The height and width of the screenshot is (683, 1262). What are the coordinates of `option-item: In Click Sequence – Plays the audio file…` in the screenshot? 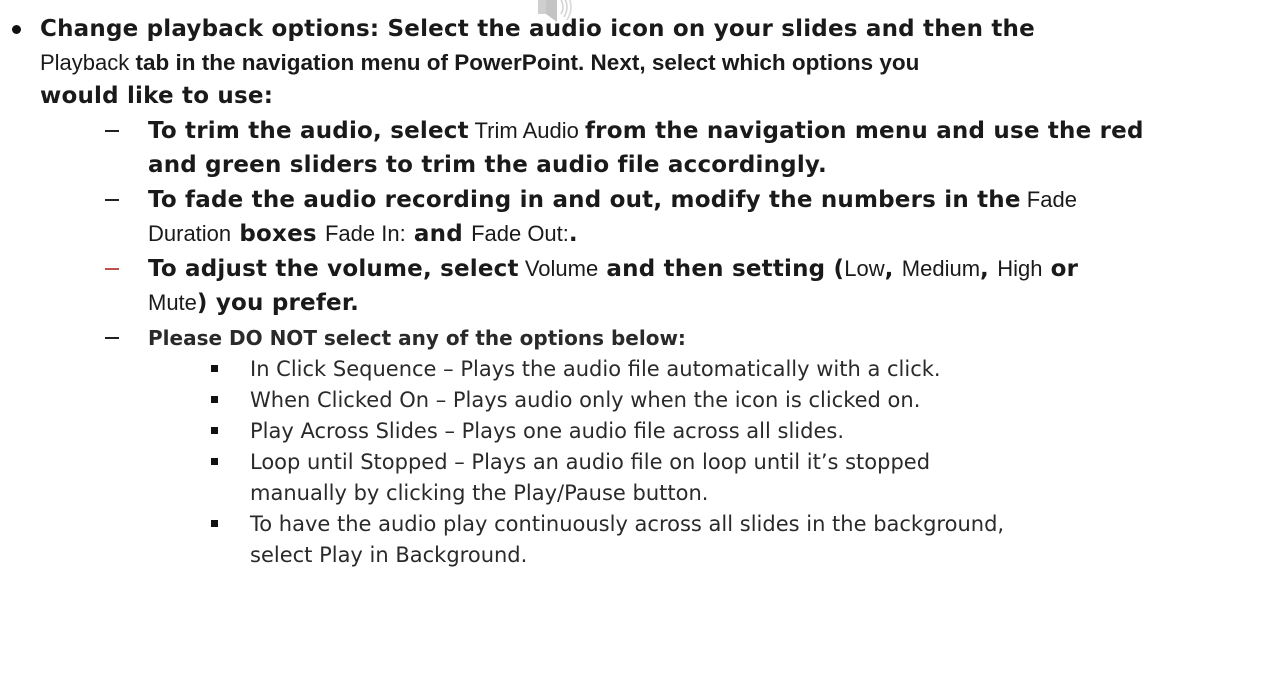 It's located at (595, 369).